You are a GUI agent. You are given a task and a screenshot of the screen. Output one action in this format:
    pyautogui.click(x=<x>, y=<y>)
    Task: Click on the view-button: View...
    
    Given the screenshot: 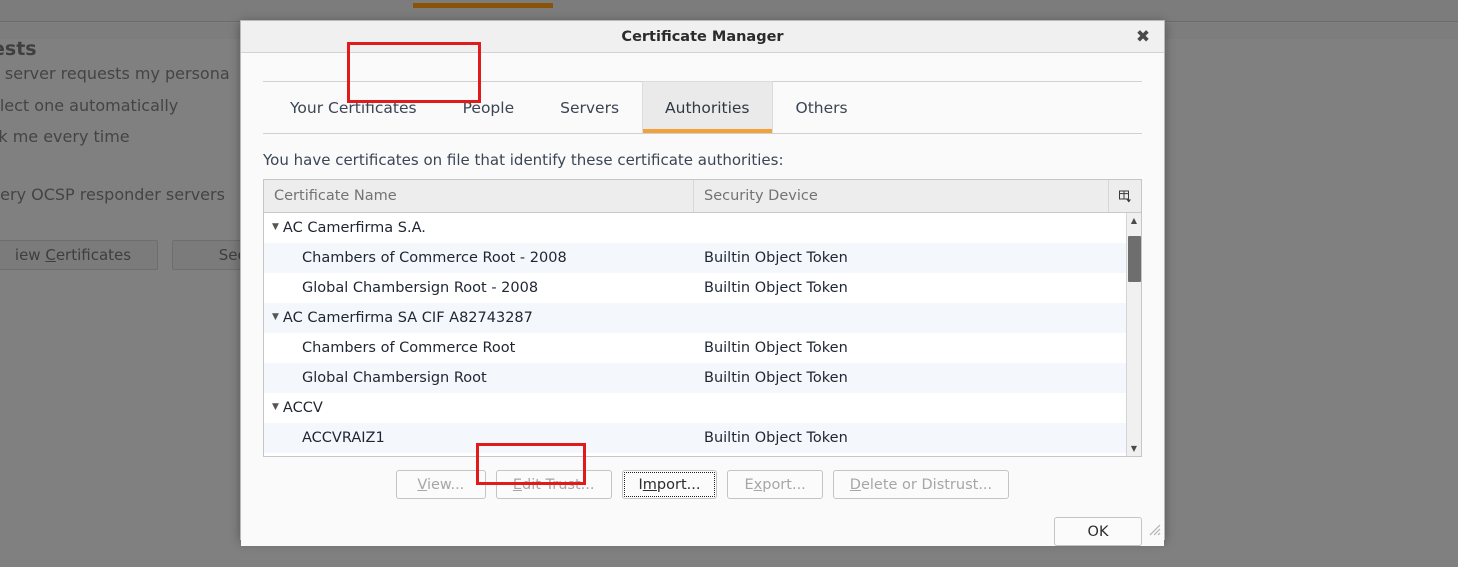 What is the action you would take?
    pyautogui.click(x=440, y=484)
    